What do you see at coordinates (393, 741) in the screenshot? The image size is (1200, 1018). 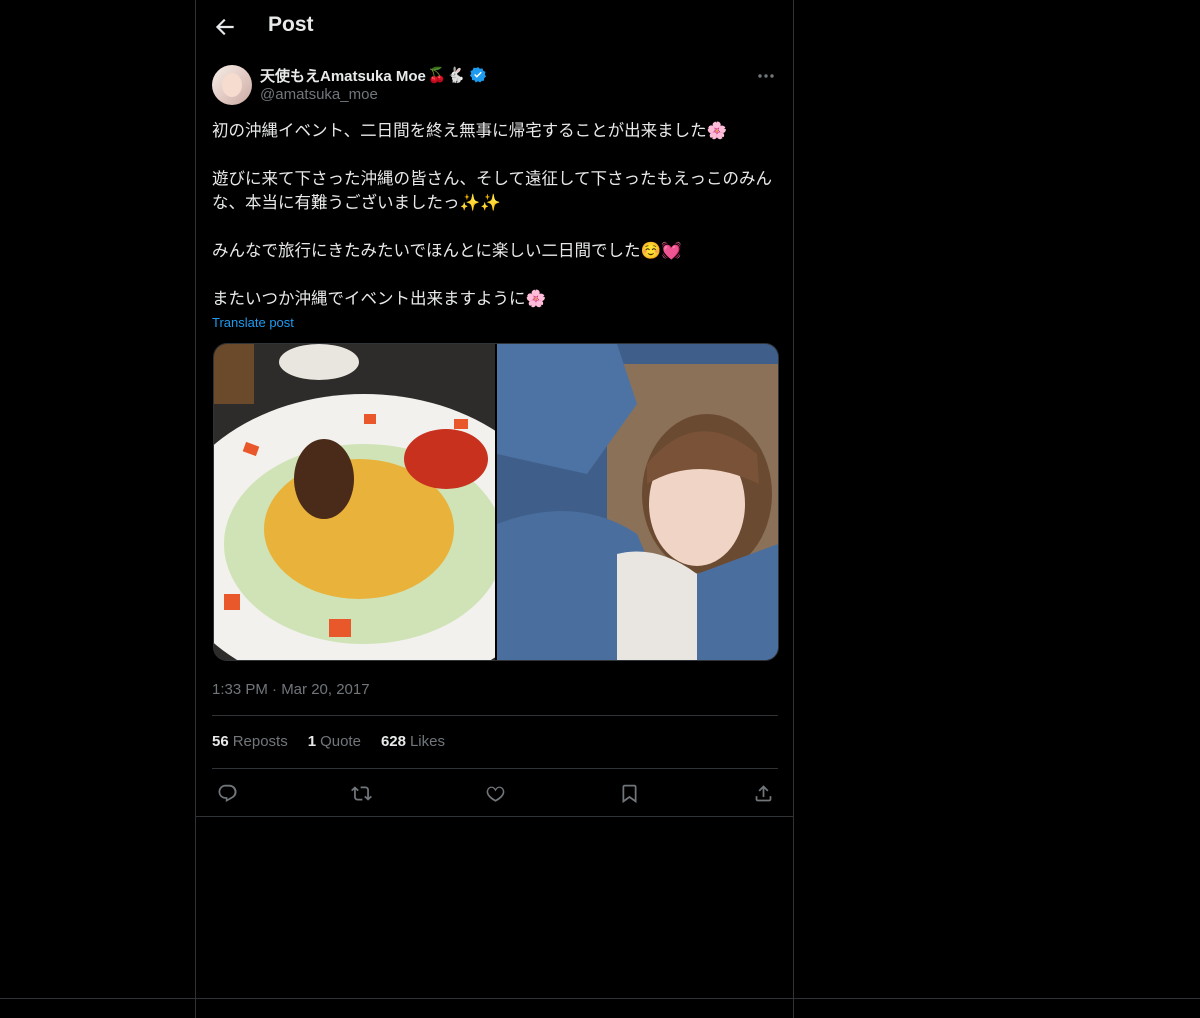 I see `likes-count: 628` at bounding box center [393, 741].